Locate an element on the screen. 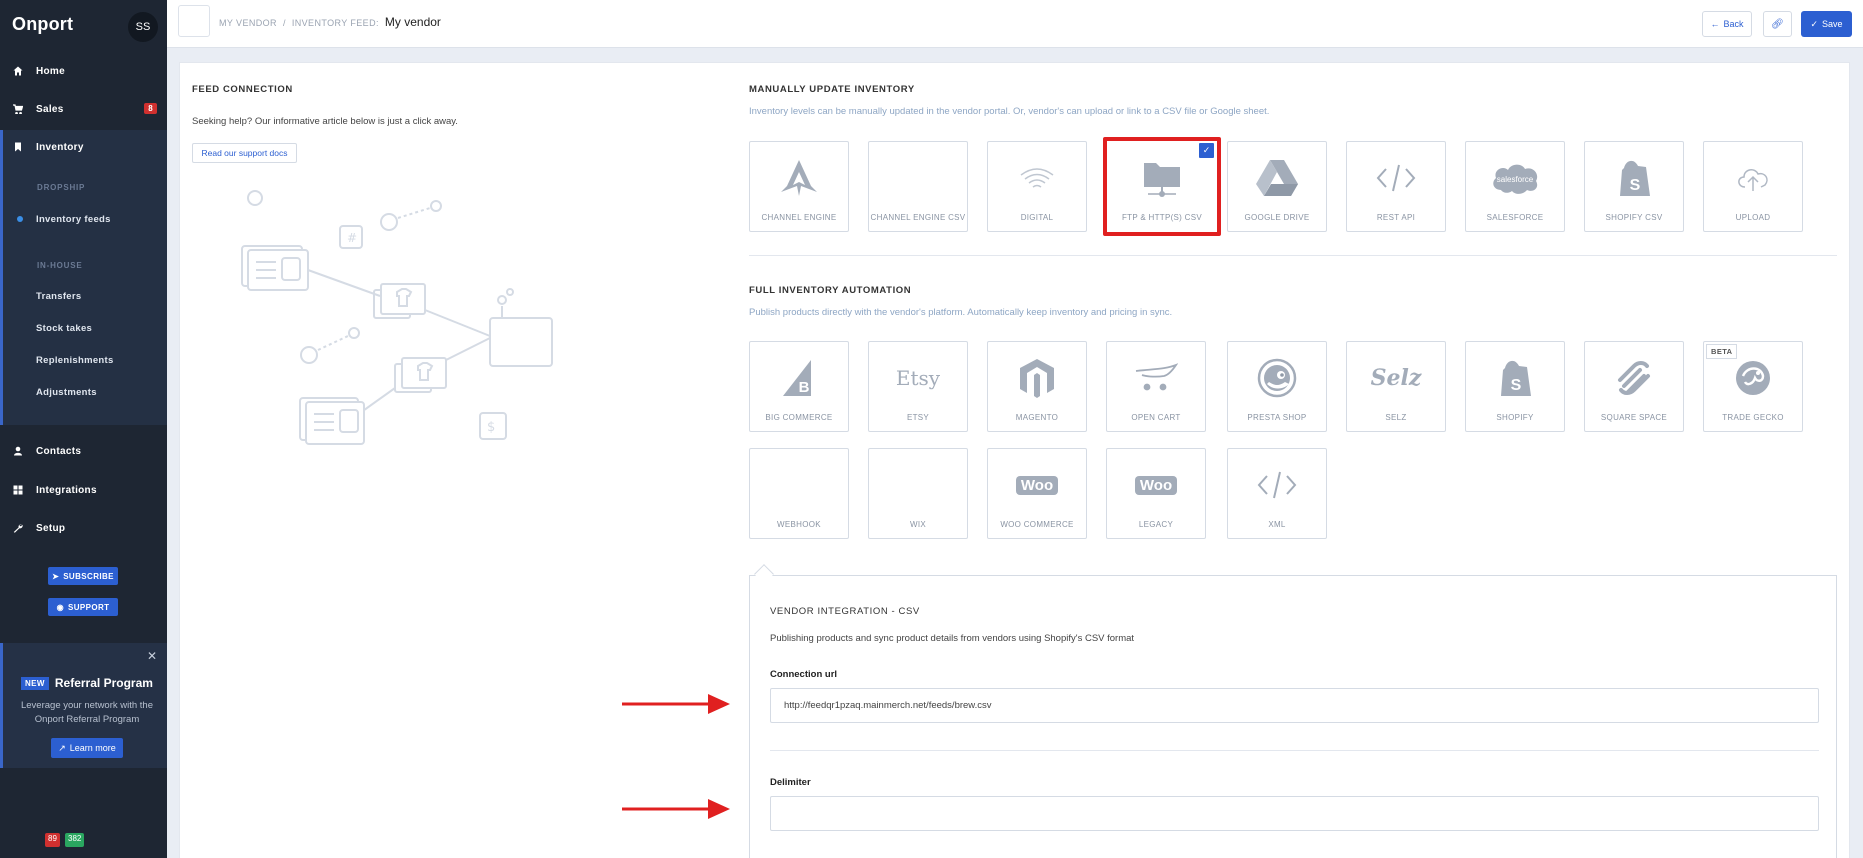 The width and height of the screenshot is (1863, 858). tile-etsy: Etsy ETSY is located at coordinates (918, 386).